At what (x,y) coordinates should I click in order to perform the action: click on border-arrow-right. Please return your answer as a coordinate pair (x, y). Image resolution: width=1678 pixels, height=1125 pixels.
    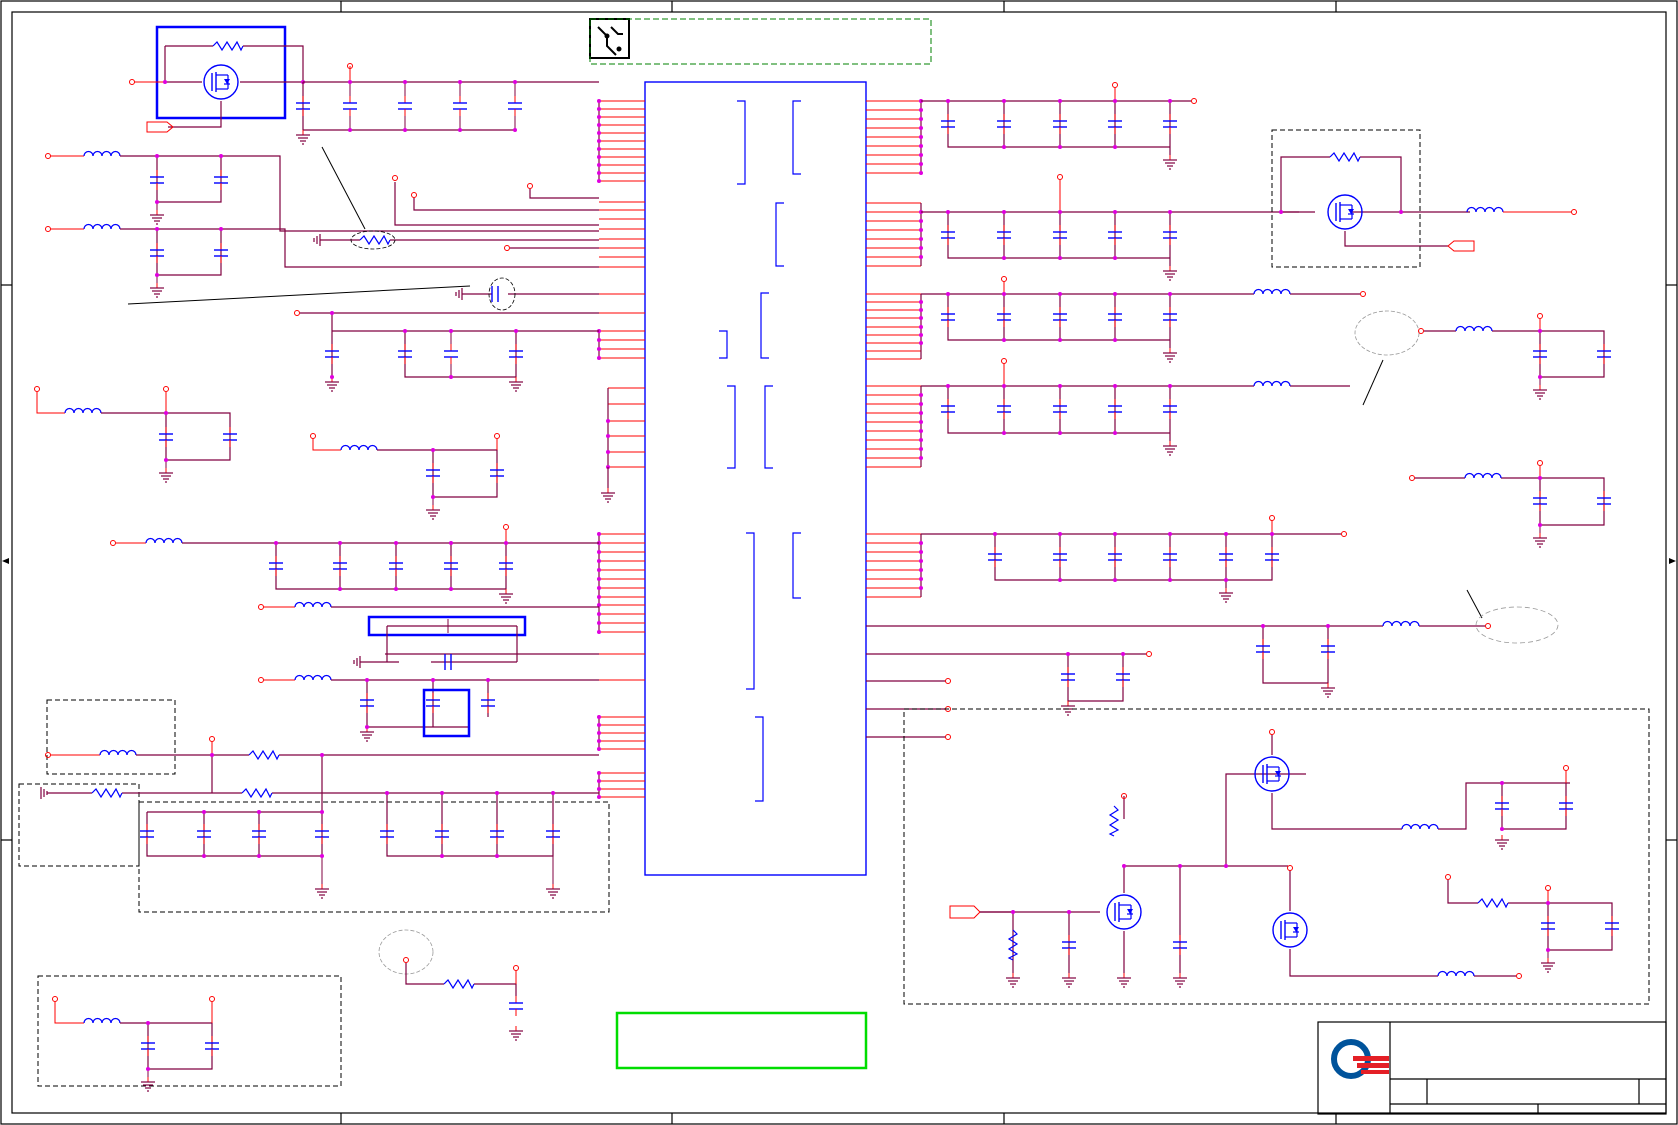
    Looking at the image, I should click on (1672, 561).